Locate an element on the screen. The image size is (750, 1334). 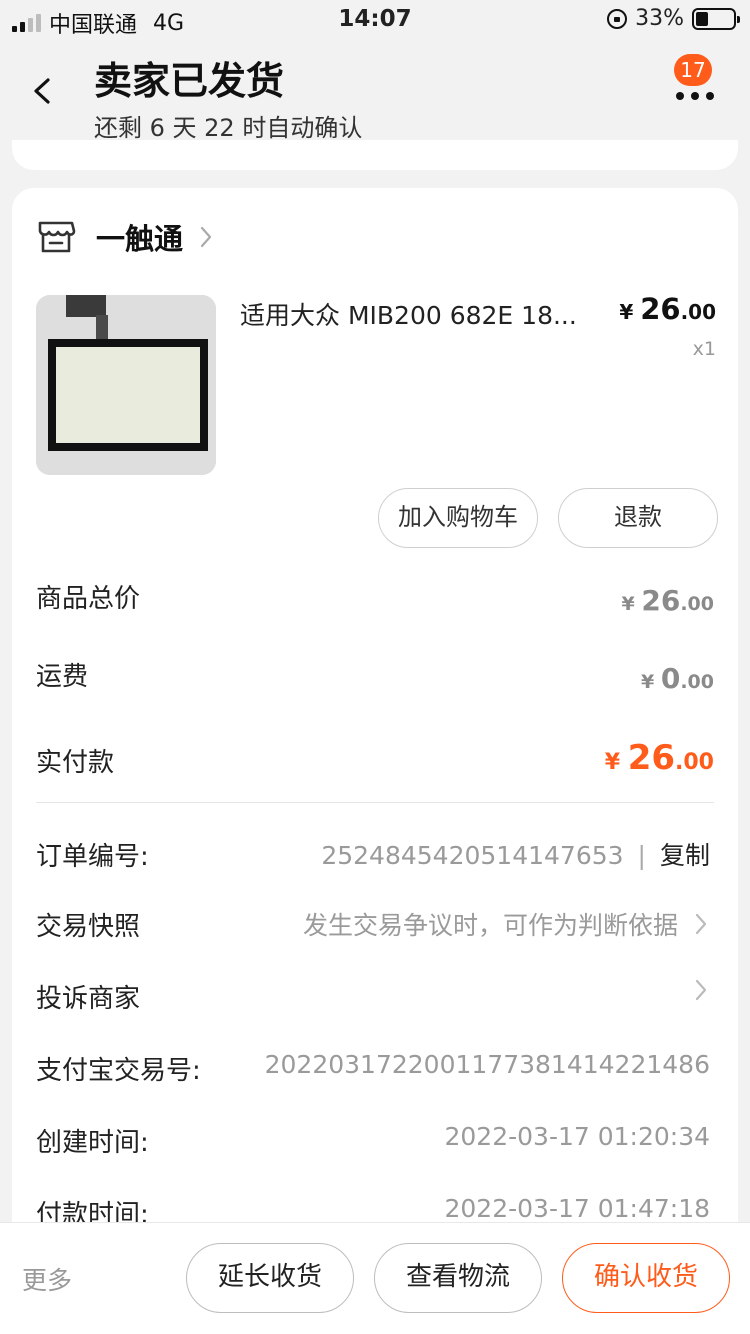
section-divider is located at coordinates (375, 802).